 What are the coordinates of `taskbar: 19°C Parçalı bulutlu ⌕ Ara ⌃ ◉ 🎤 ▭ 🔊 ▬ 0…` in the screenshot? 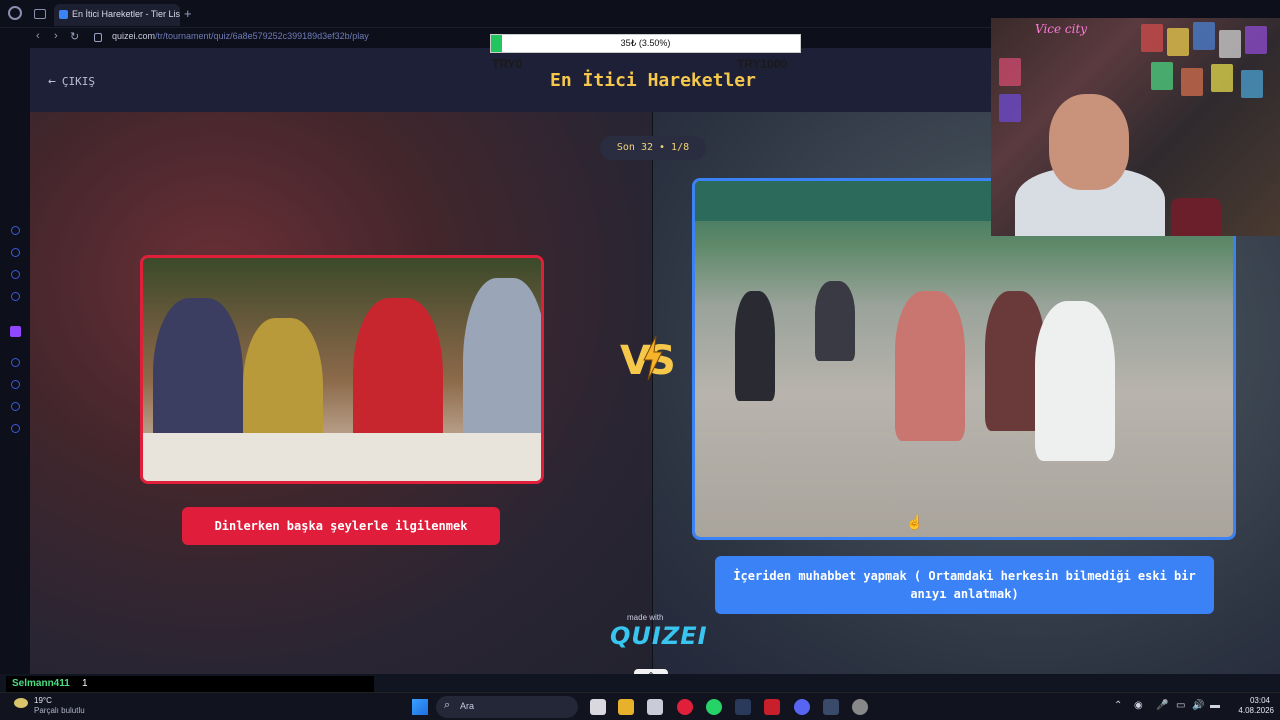 It's located at (640, 706).